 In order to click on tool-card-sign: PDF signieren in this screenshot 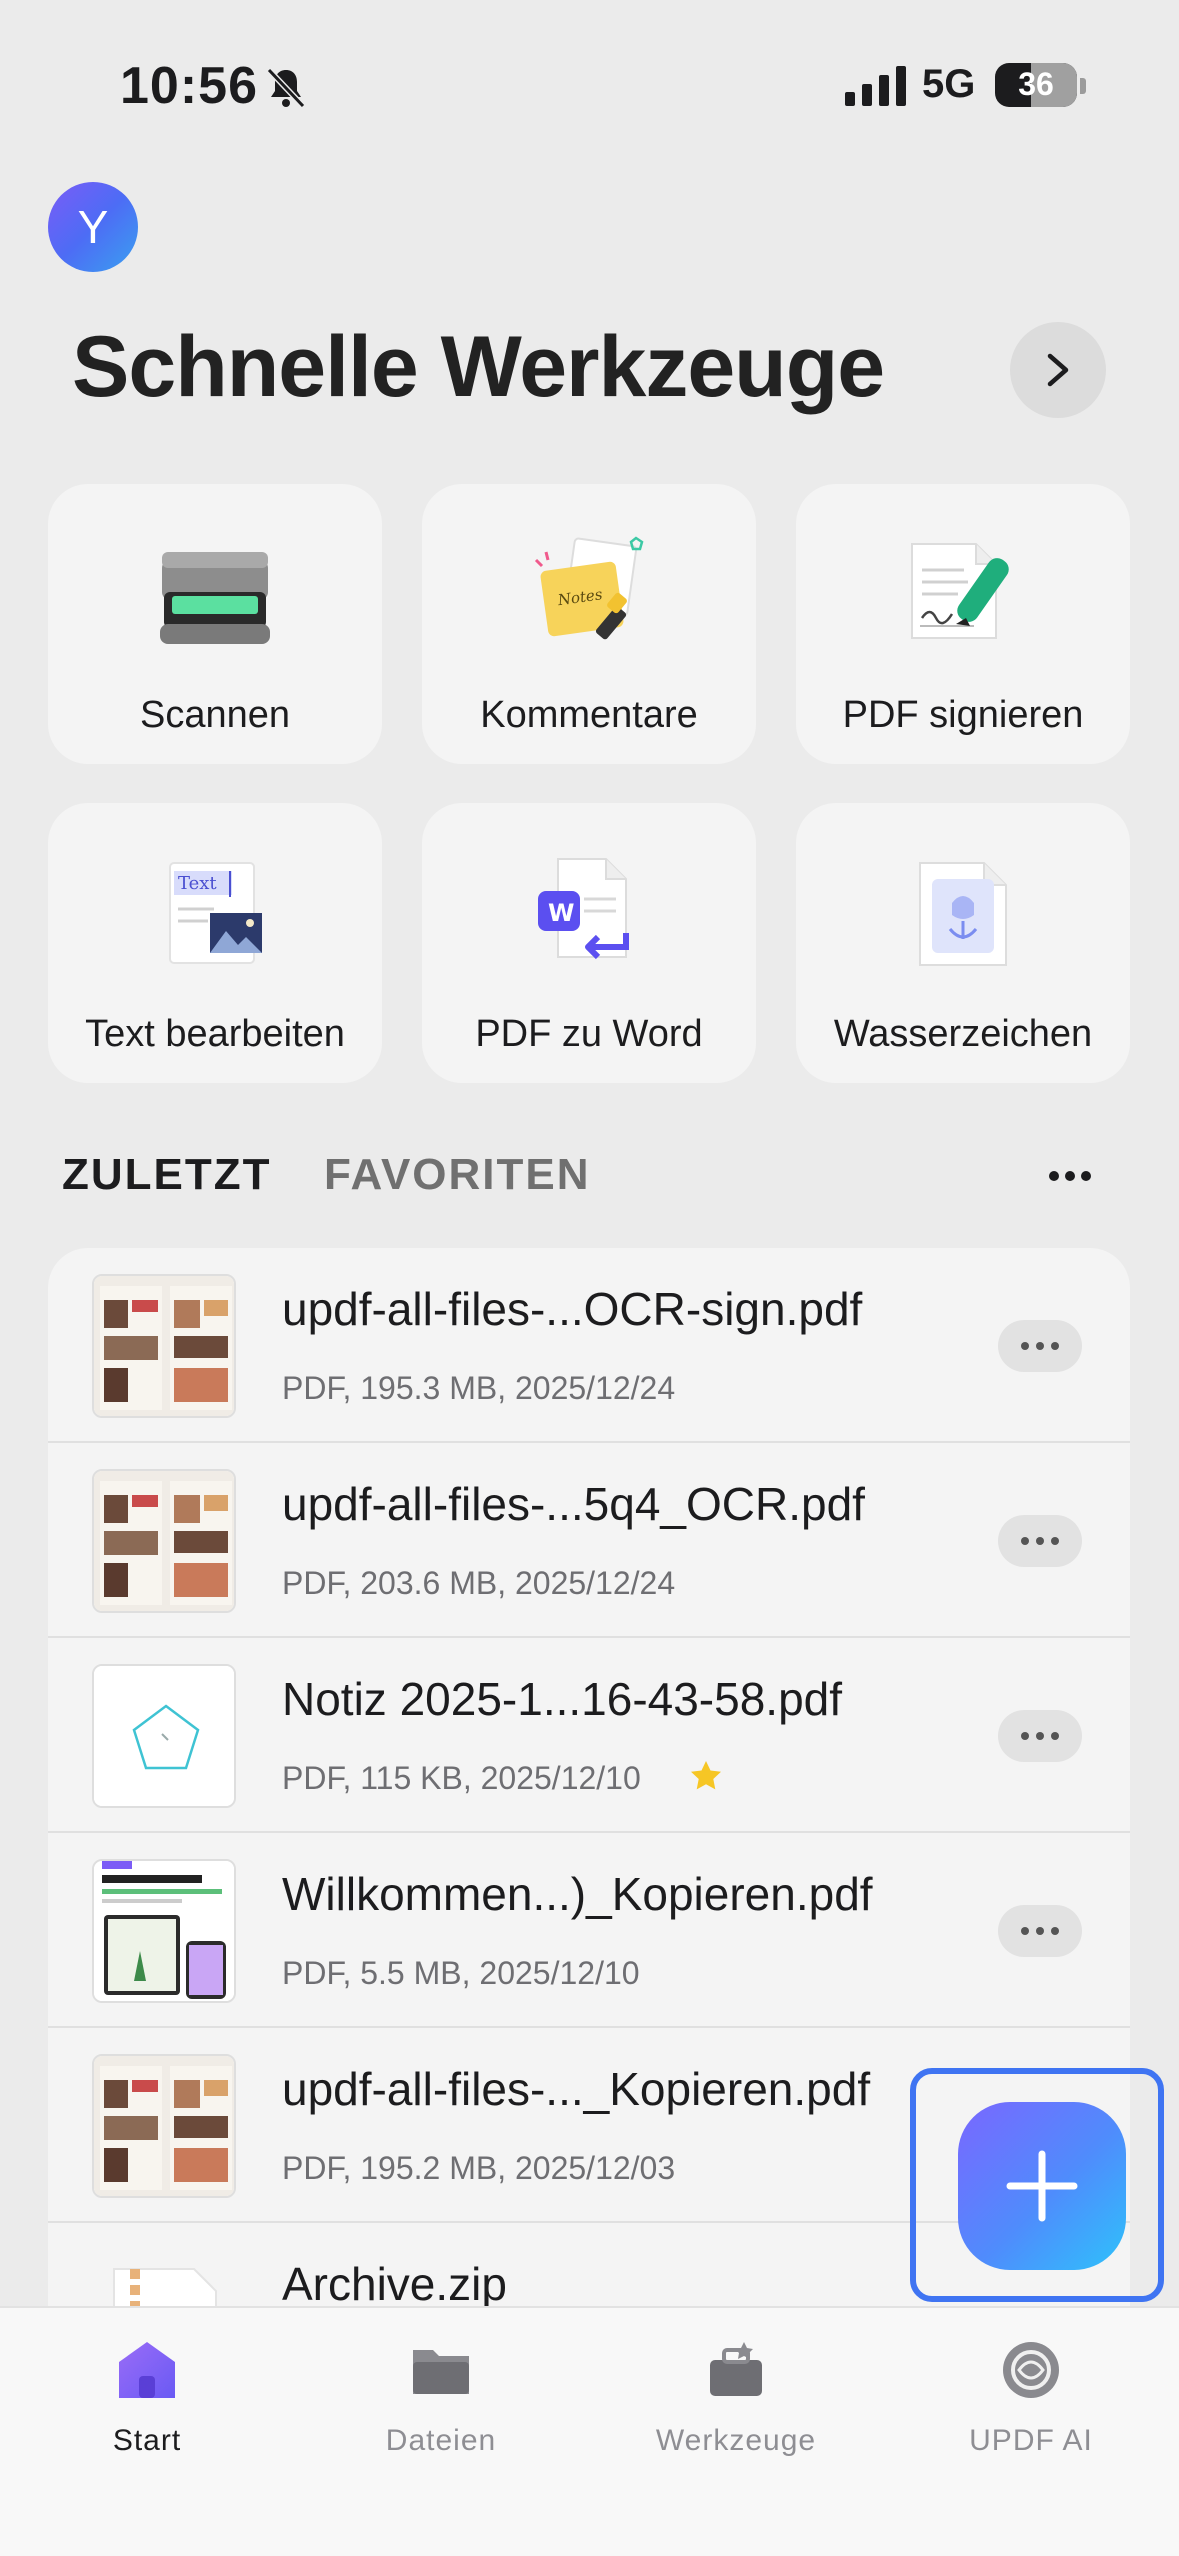, I will do `click(963, 624)`.